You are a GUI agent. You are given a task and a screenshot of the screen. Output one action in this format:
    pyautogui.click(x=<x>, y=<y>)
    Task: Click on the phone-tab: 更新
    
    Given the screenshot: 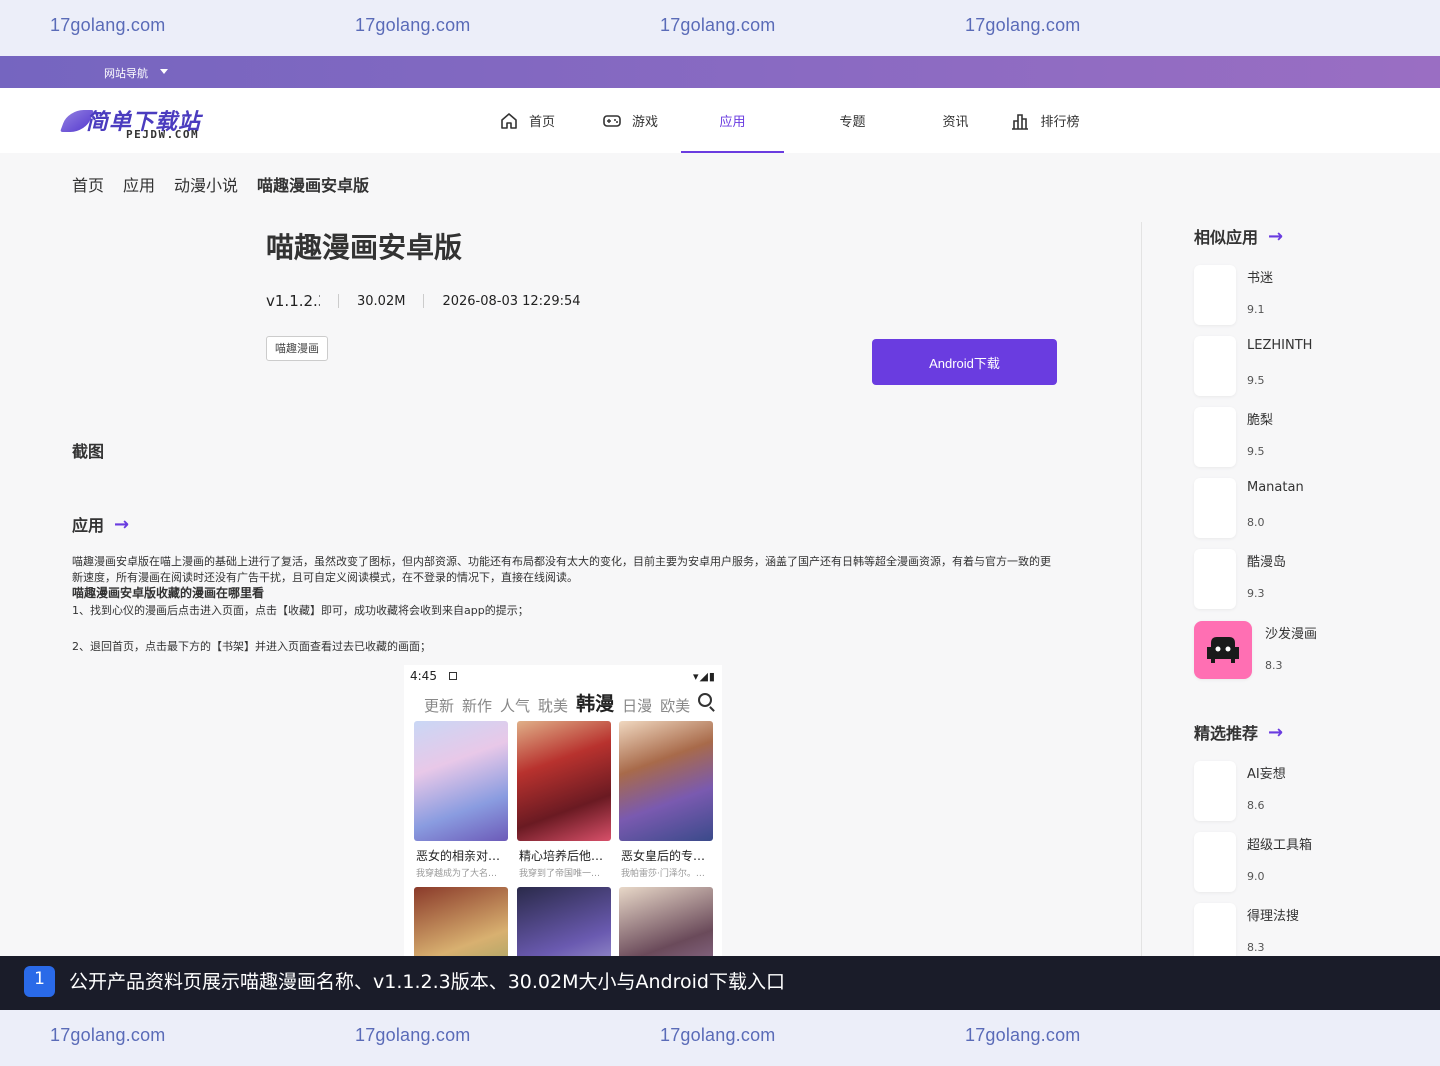 What is the action you would take?
    pyautogui.click(x=439, y=706)
    